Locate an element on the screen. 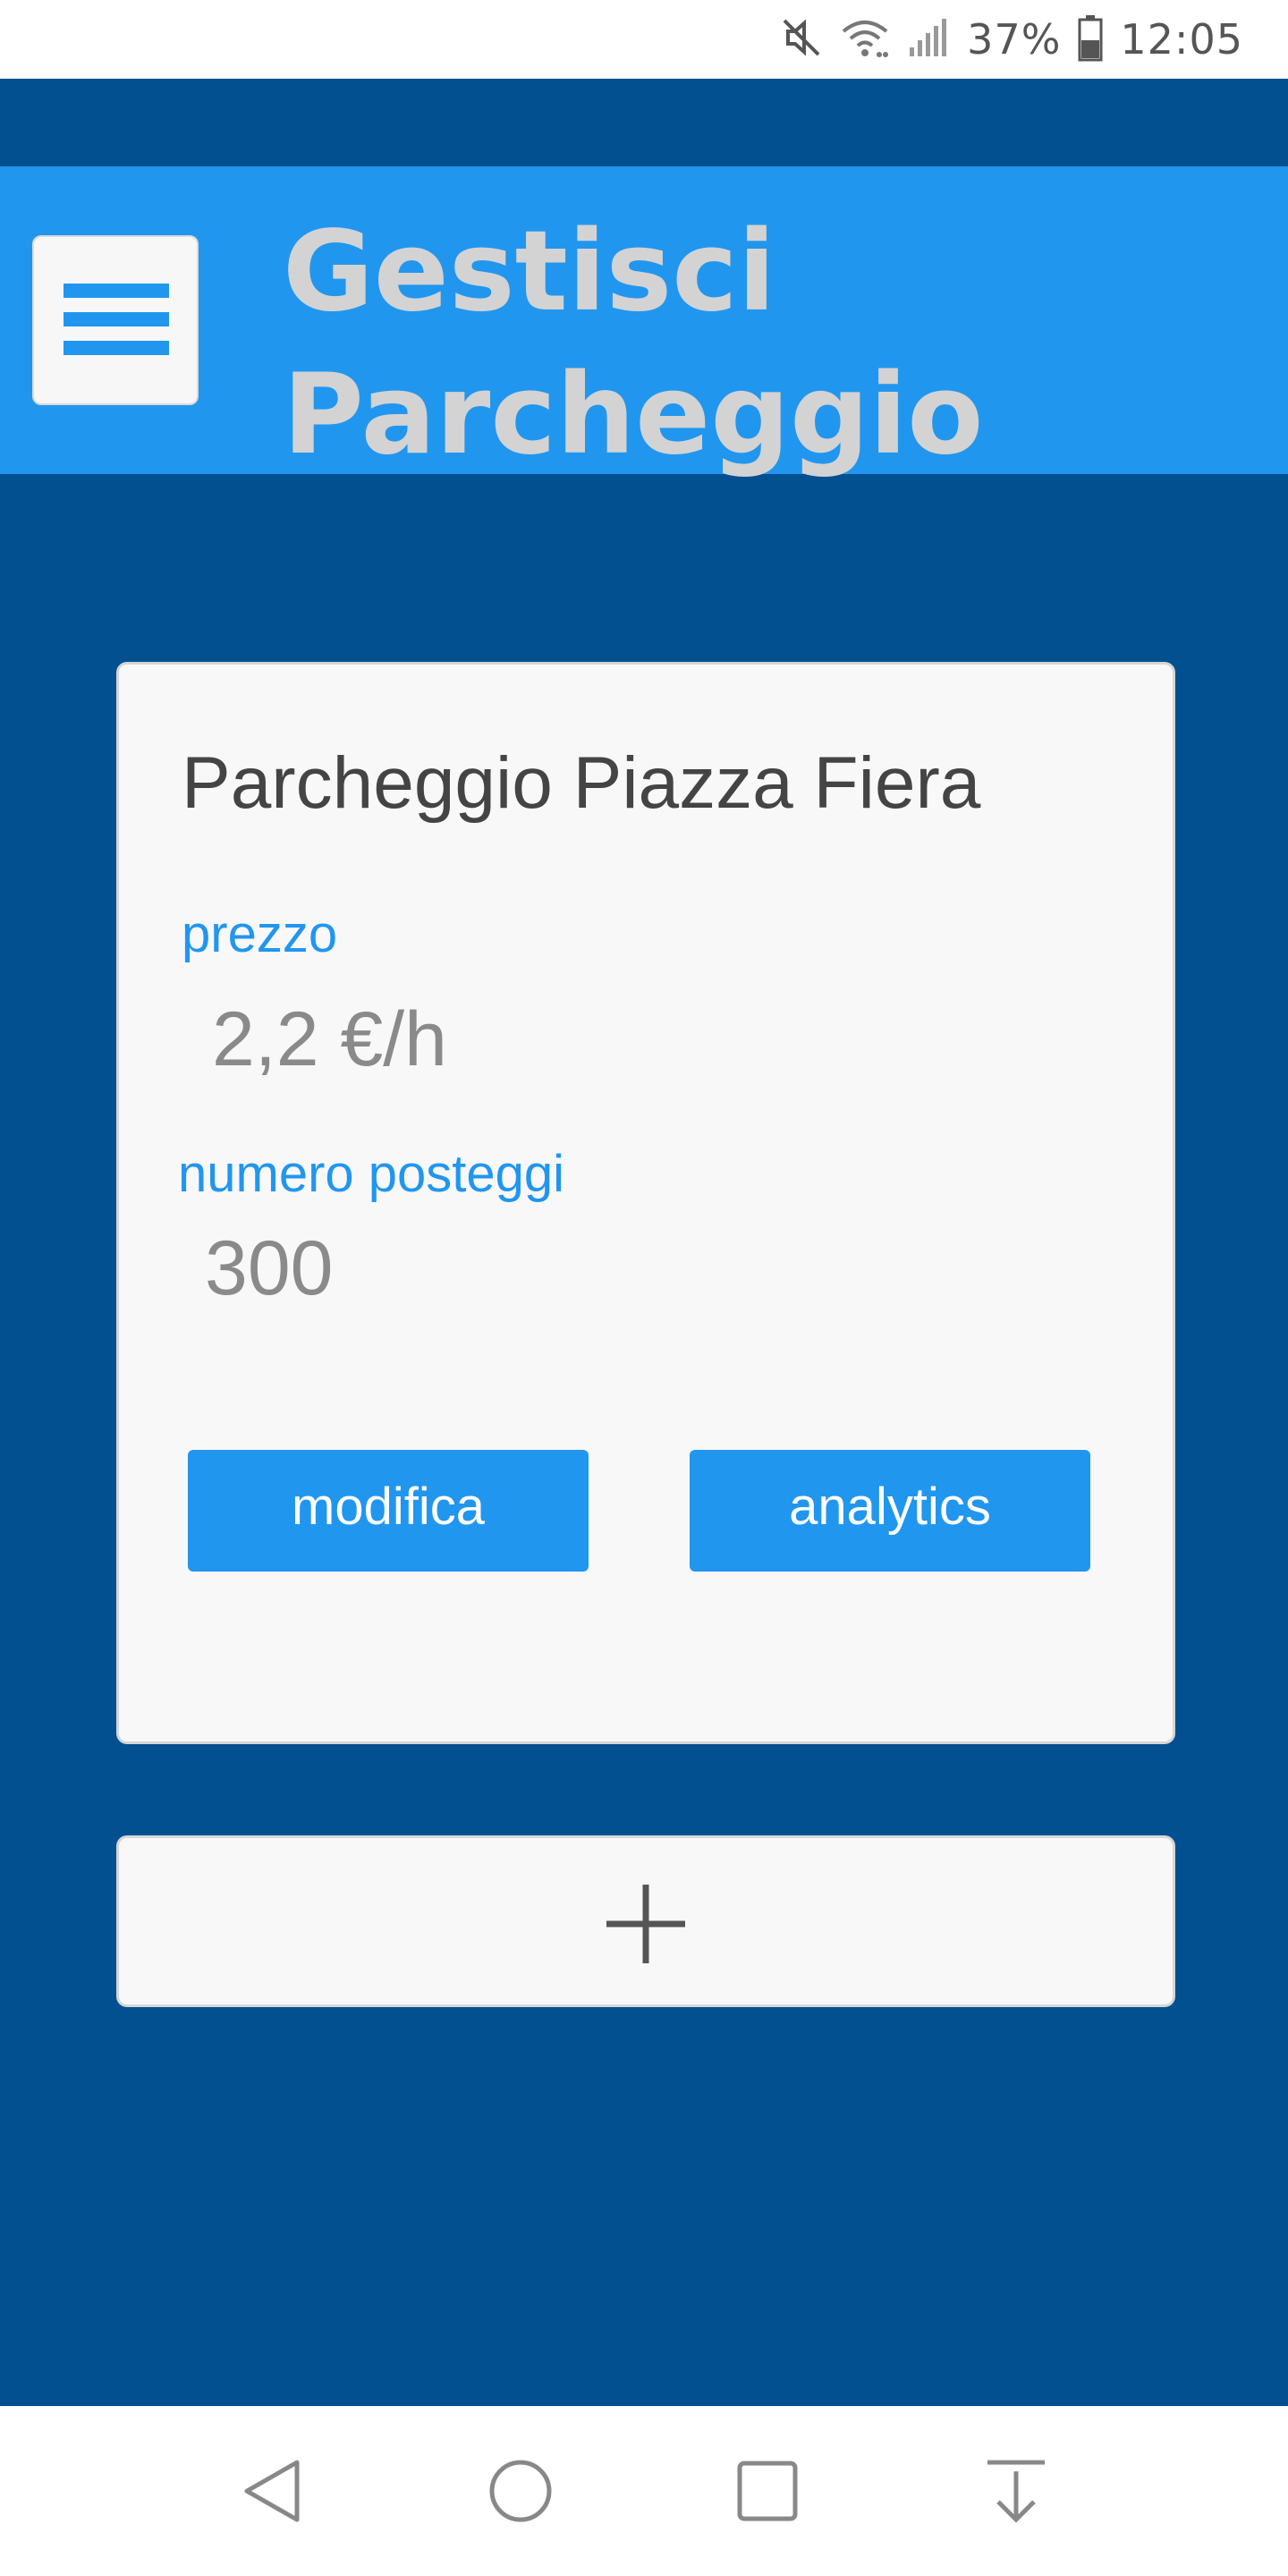 The height and width of the screenshot is (2576, 1288). spots-label: numero posteggi is located at coordinates (371, 1174).